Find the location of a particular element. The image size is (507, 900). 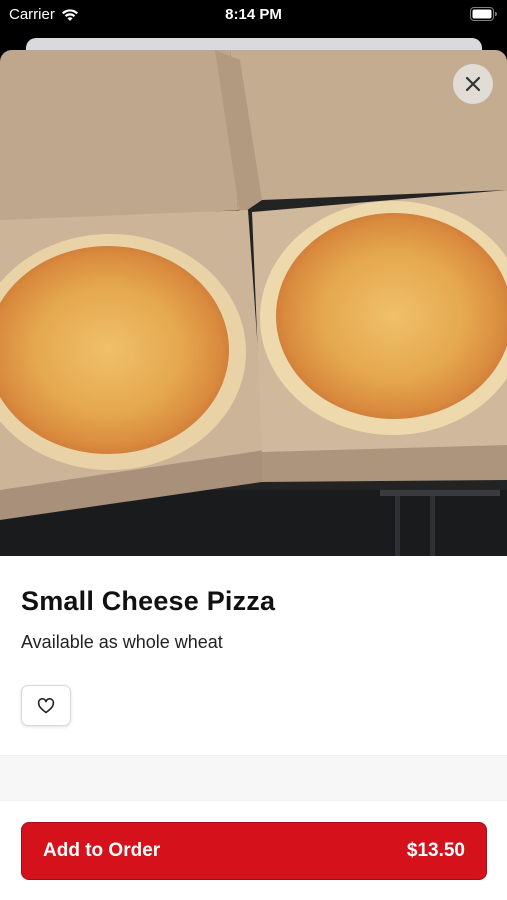

item-description: Available as whole wheat is located at coordinates (122, 642).